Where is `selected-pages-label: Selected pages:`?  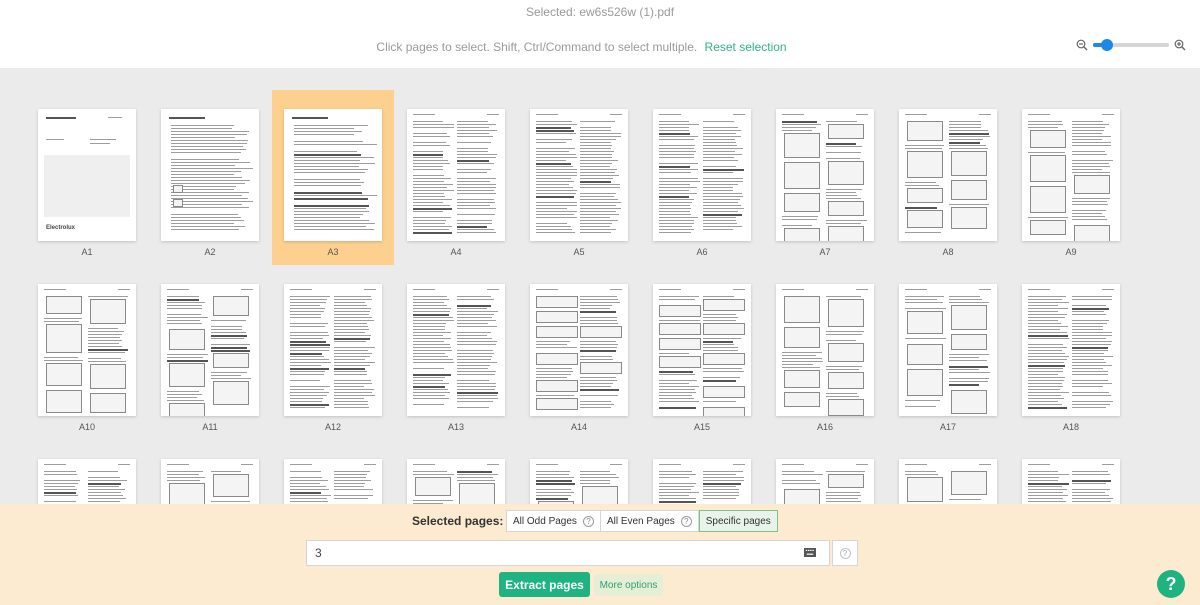
selected-pages-label: Selected pages: is located at coordinates (458, 521).